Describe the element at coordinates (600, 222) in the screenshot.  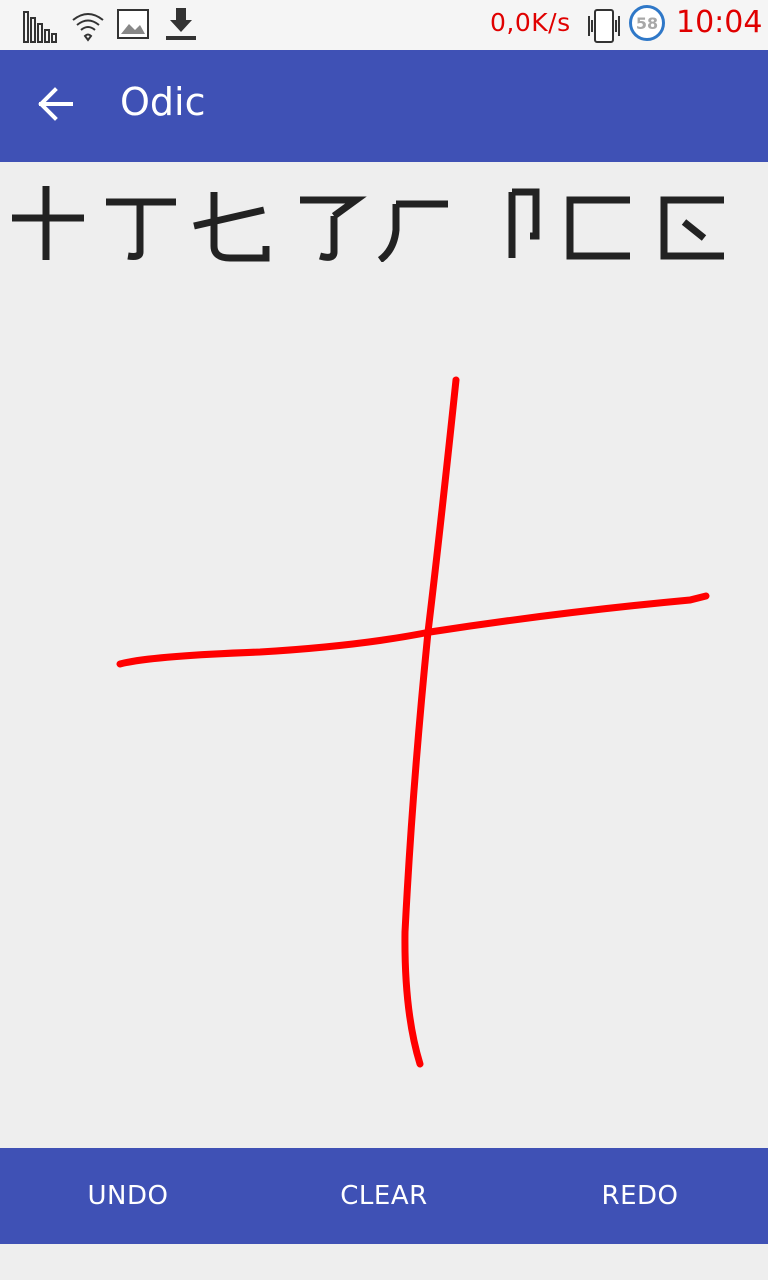
I see `candidate-item: 匚` at that location.